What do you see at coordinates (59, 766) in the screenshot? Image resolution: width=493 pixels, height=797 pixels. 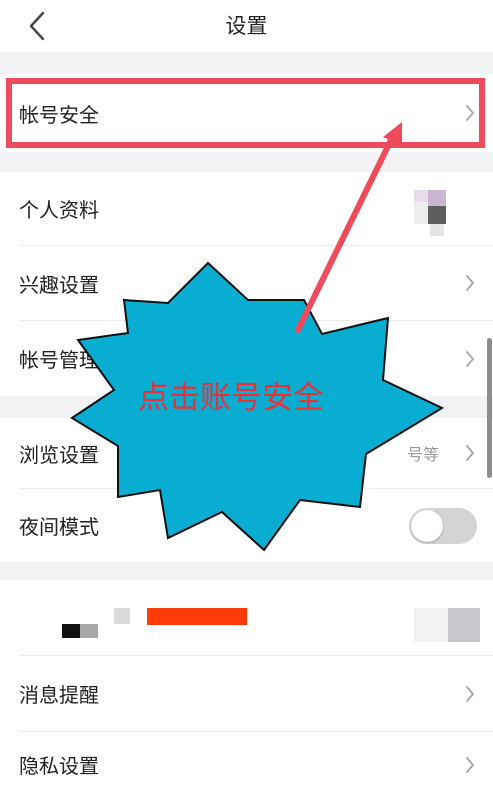 I see `row-label: 隐私设置` at bounding box center [59, 766].